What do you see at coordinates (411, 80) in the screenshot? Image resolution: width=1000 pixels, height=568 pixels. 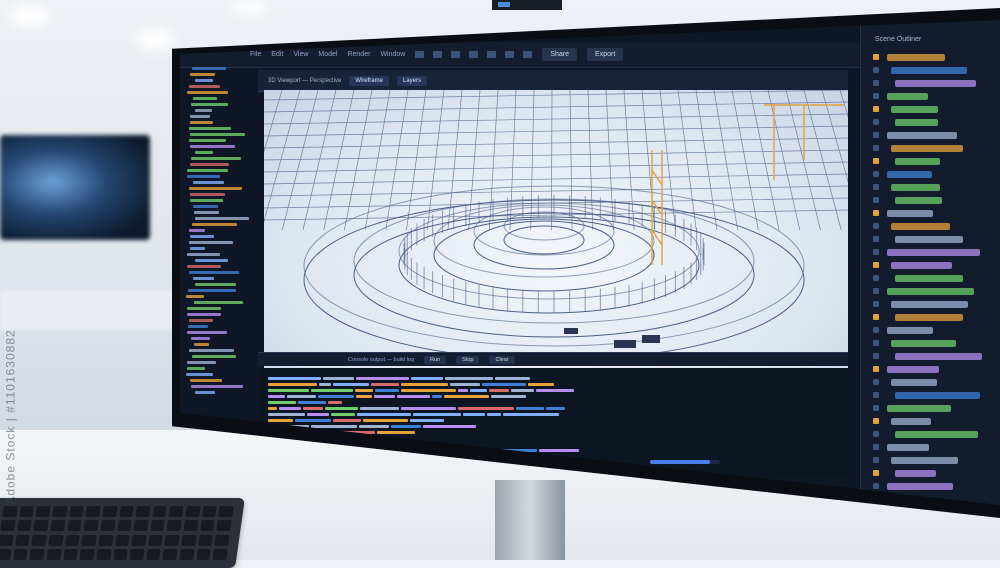 I see `tab-layers: Layers` at bounding box center [411, 80].